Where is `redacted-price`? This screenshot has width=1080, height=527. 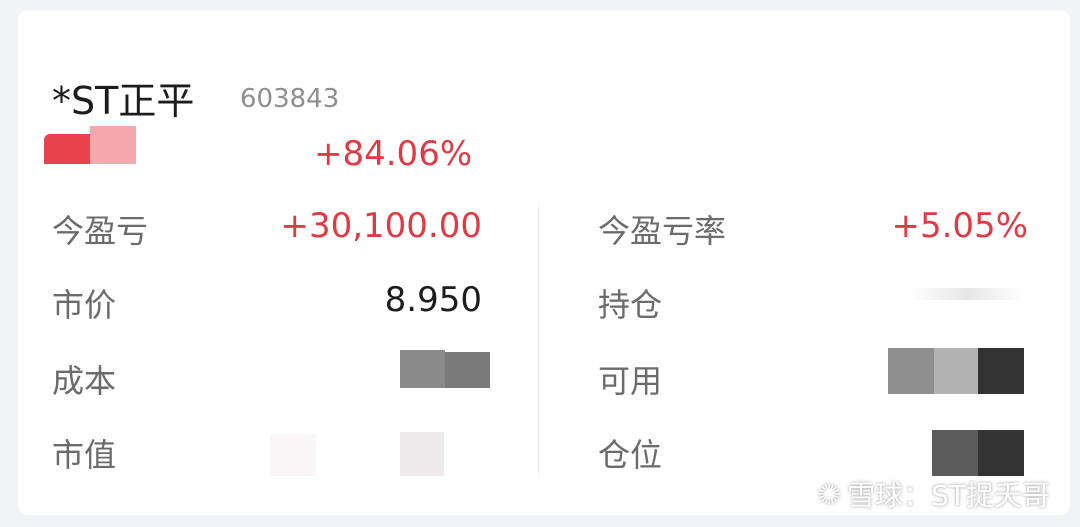 redacted-price is located at coordinates (90, 145).